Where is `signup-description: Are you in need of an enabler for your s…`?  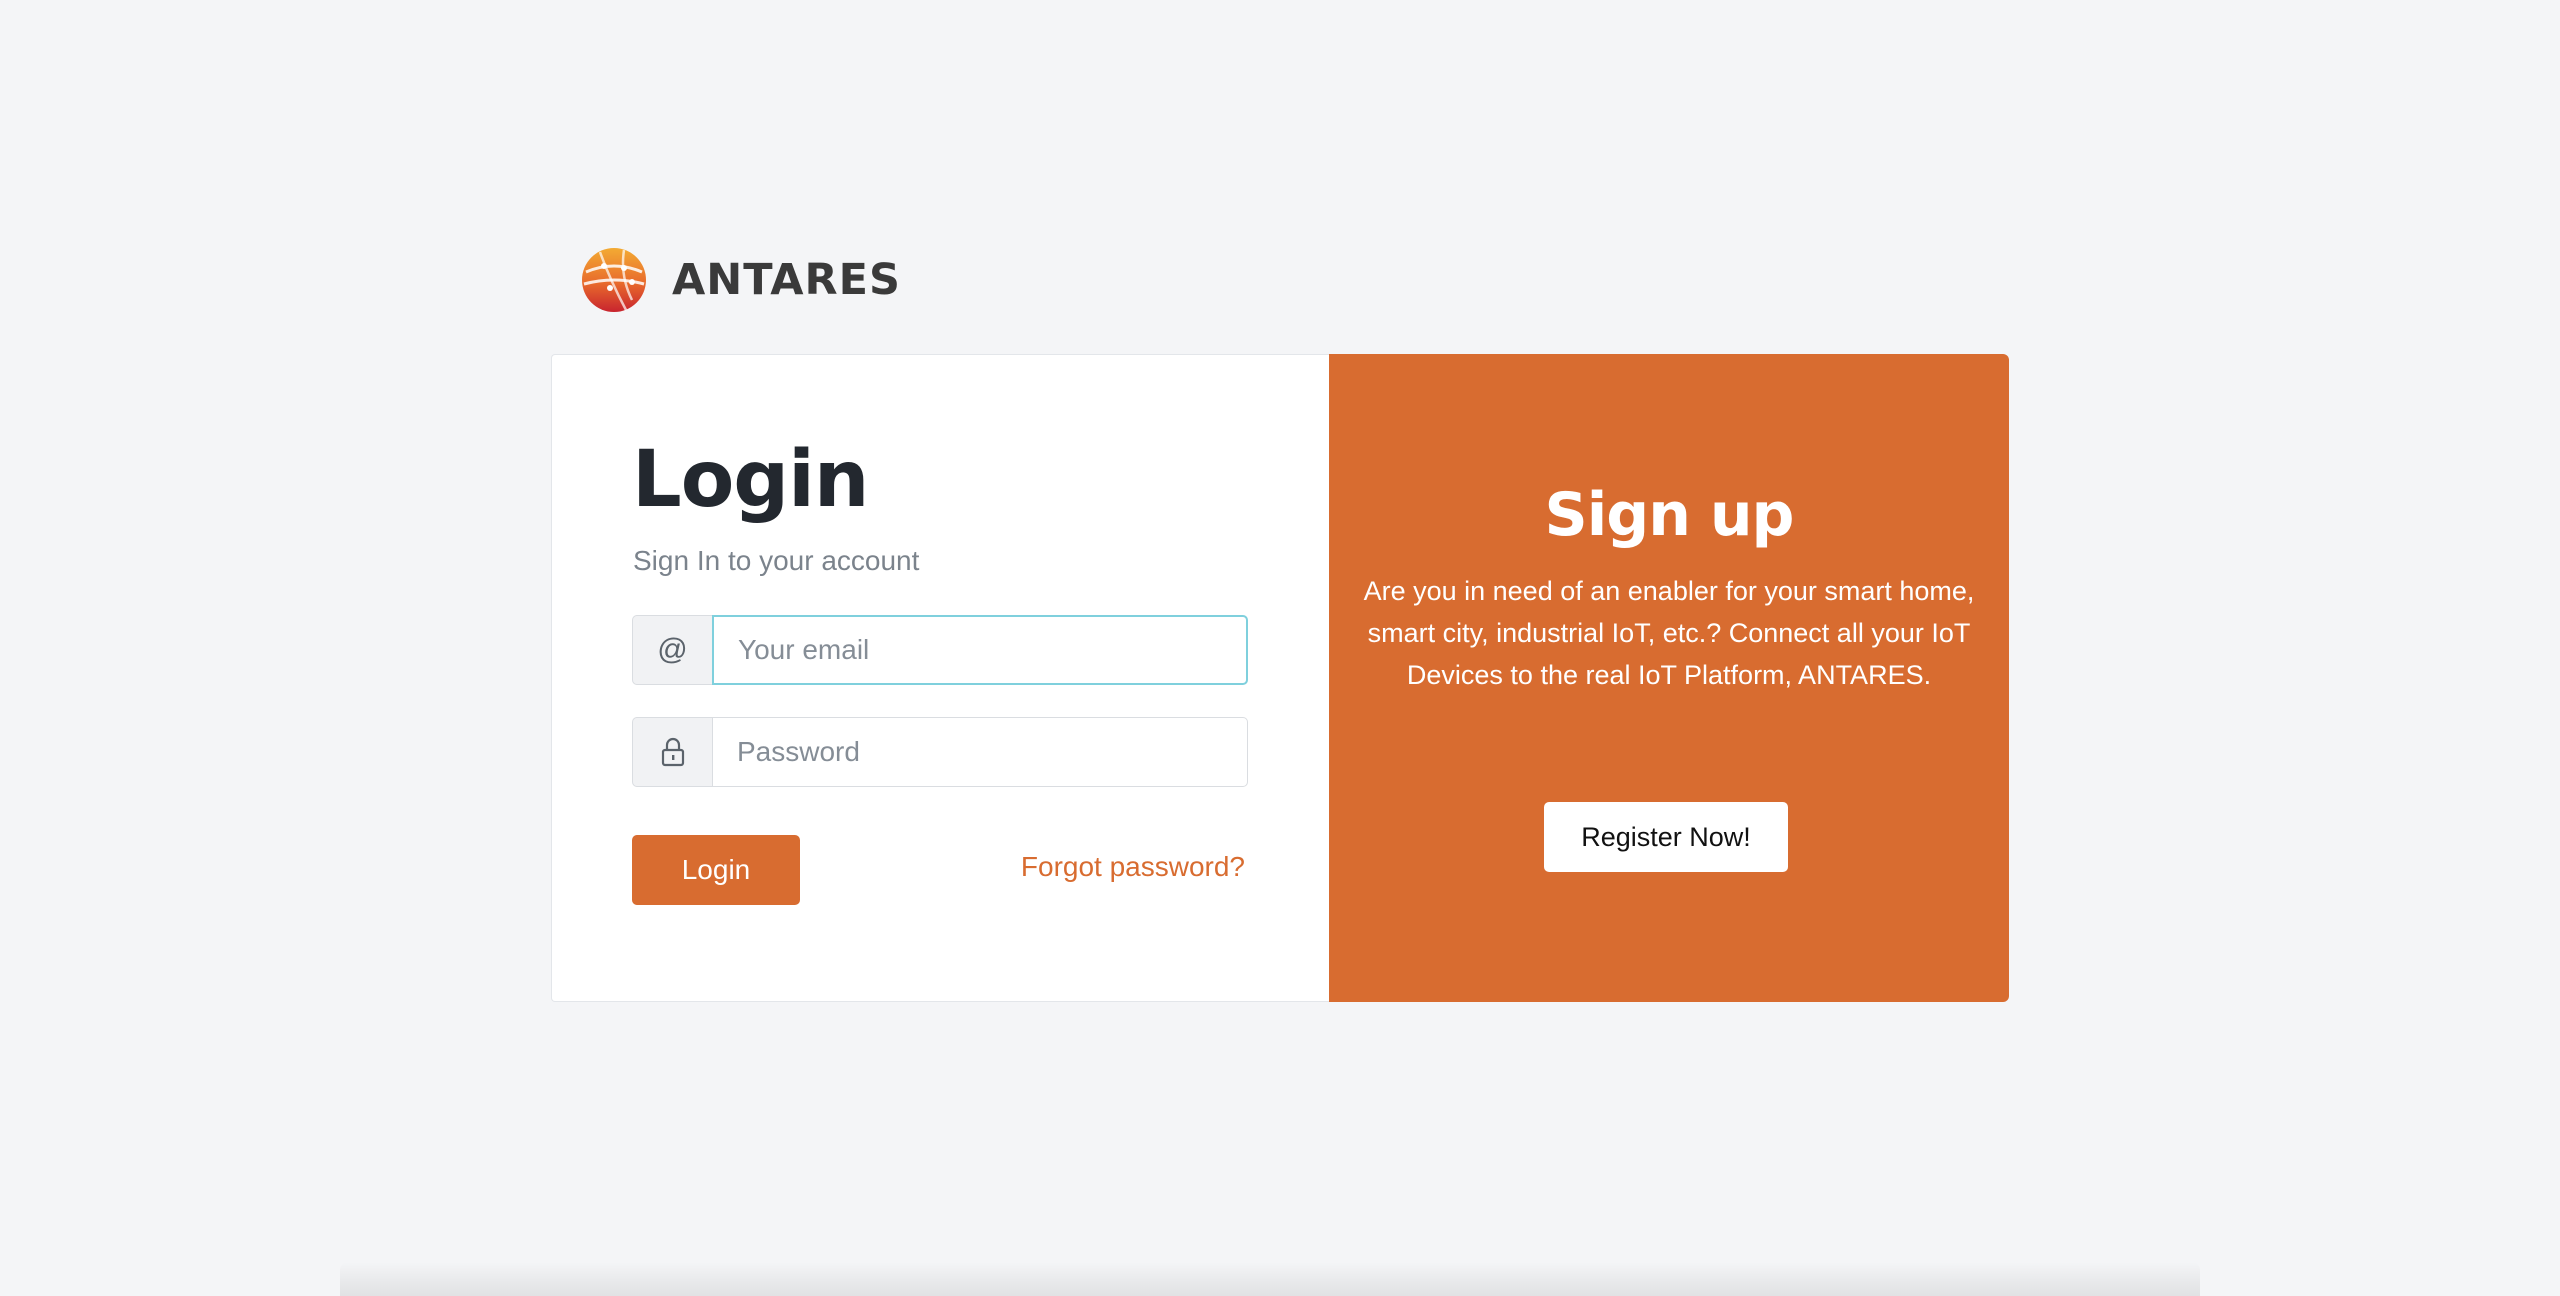 signup-description: Are you in need of an enabler for your s… is located at coordinates (1669, 633).